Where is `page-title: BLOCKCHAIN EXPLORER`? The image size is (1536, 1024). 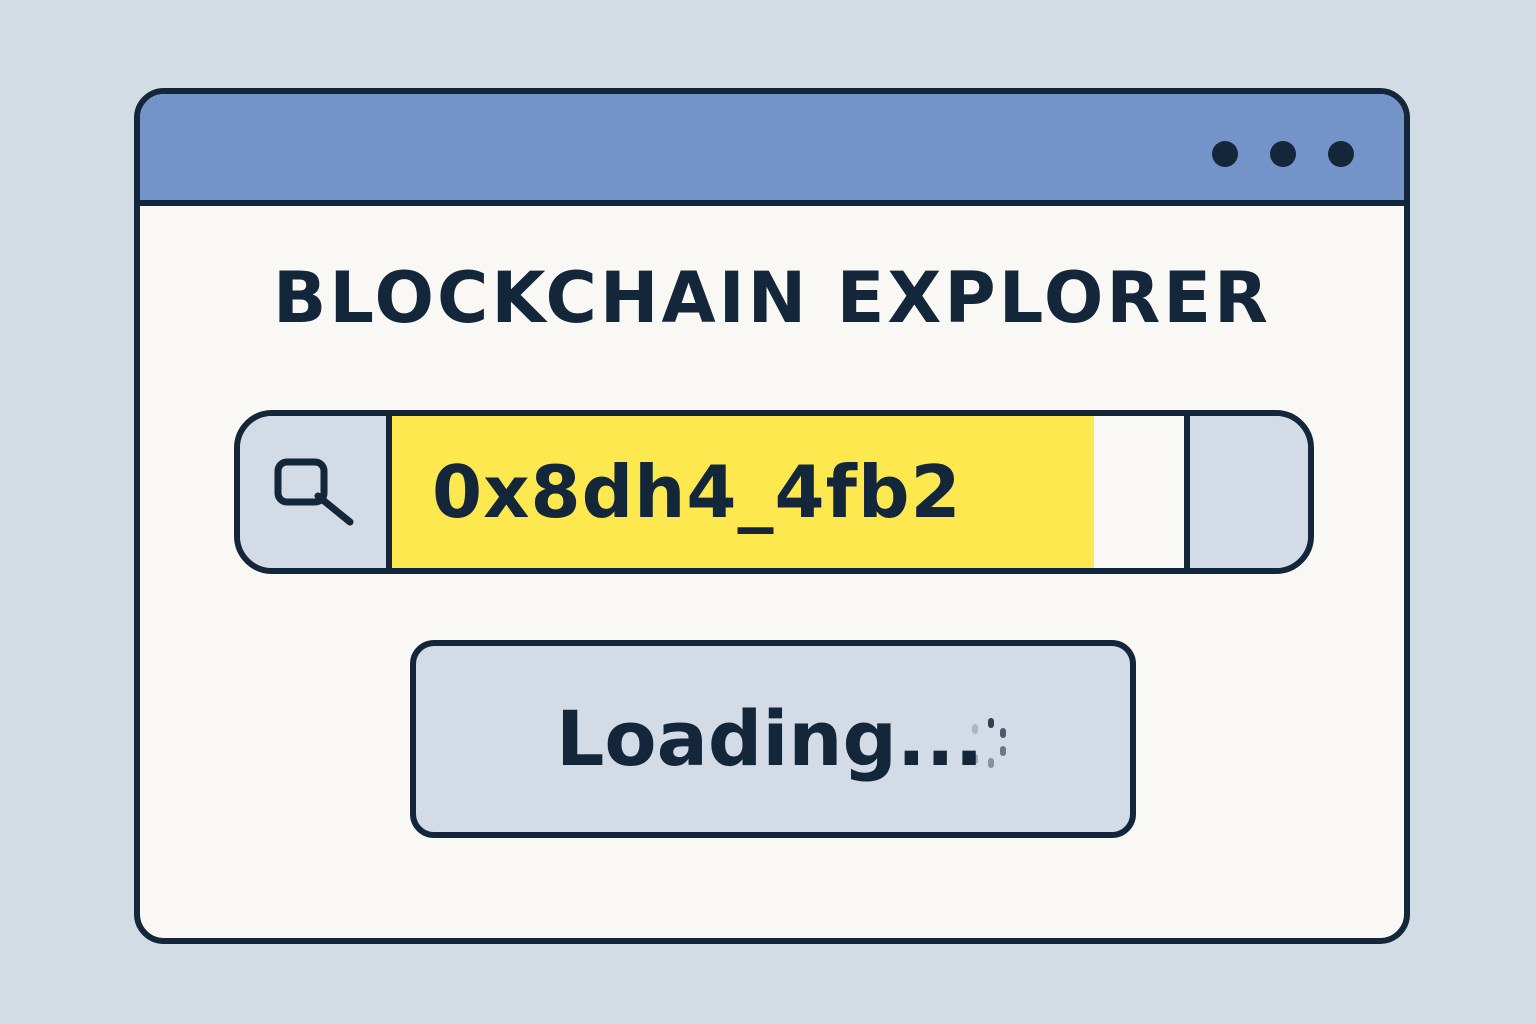 page-title: BLOCKCHAIN EXPLORER is located at coordinates (772, 298).